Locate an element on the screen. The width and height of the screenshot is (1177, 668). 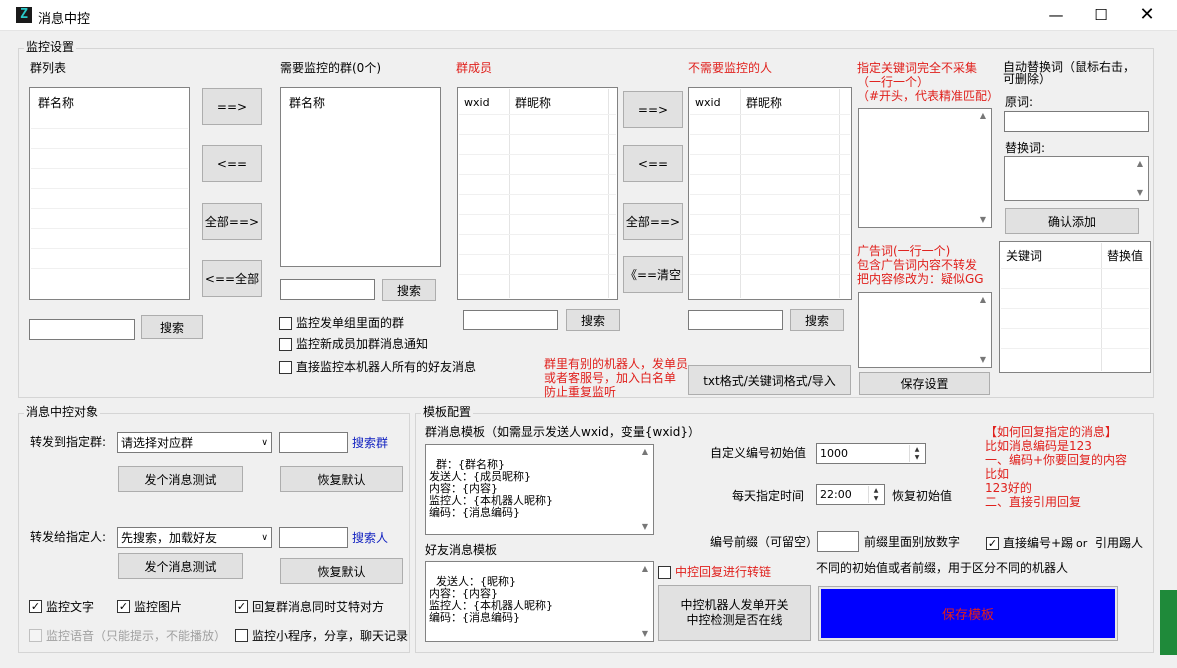
check-monitor-miniprogram-label: 监控小程序，分享，聊天记录 is located at coordinates (330, 636).